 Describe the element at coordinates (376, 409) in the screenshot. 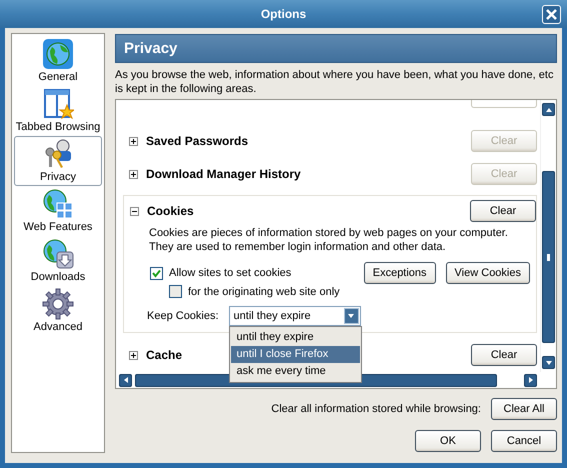

I see `clear-all-label: Clear all information stored while browsing:` at that location.